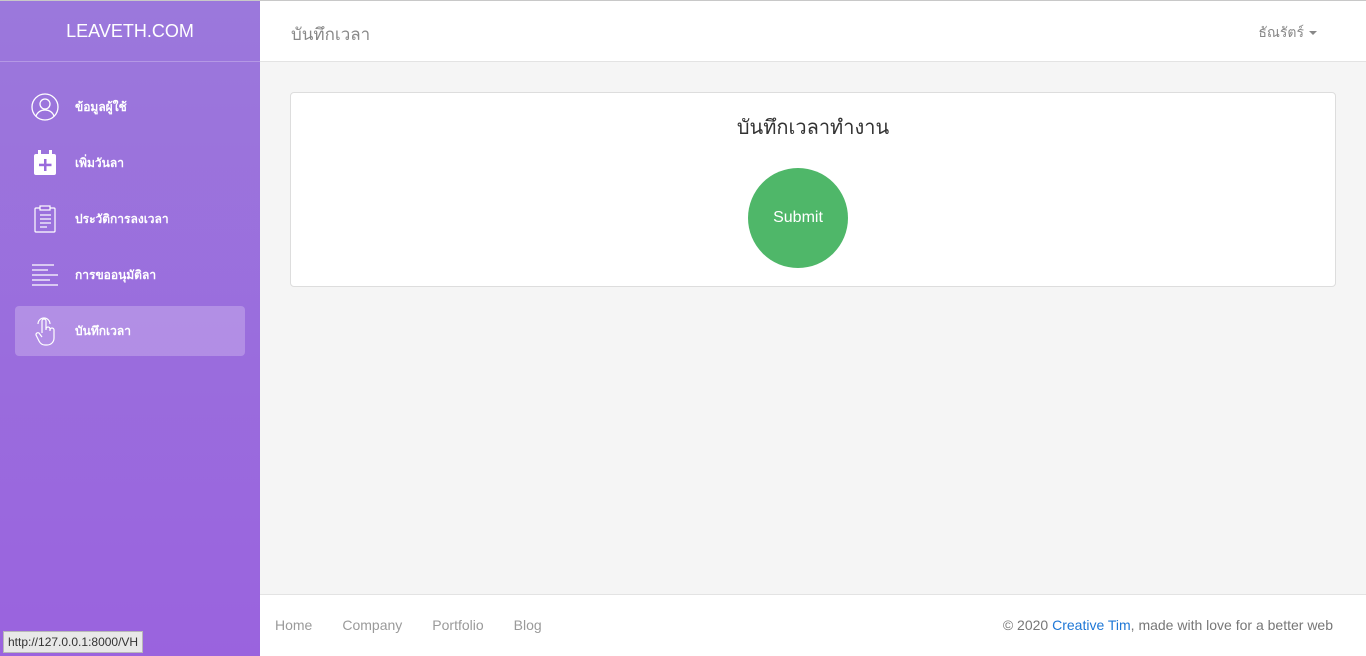 This screenshot has width=1366, height=656. Describe the element at coordinates (331, 35) in the screenshot. I see `page-title: บันทึกเวลา` at that location.